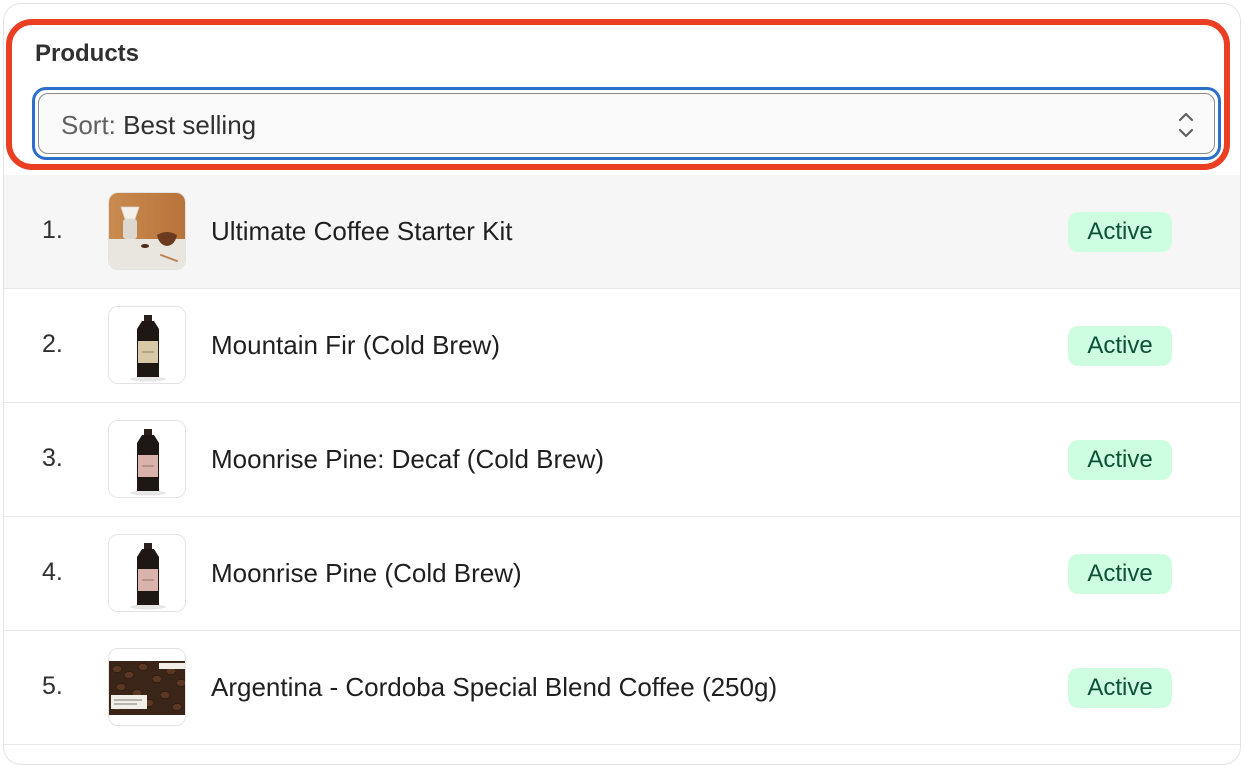  I want to click on sort-select-field: Sort: Best selling, so click(626, 123).